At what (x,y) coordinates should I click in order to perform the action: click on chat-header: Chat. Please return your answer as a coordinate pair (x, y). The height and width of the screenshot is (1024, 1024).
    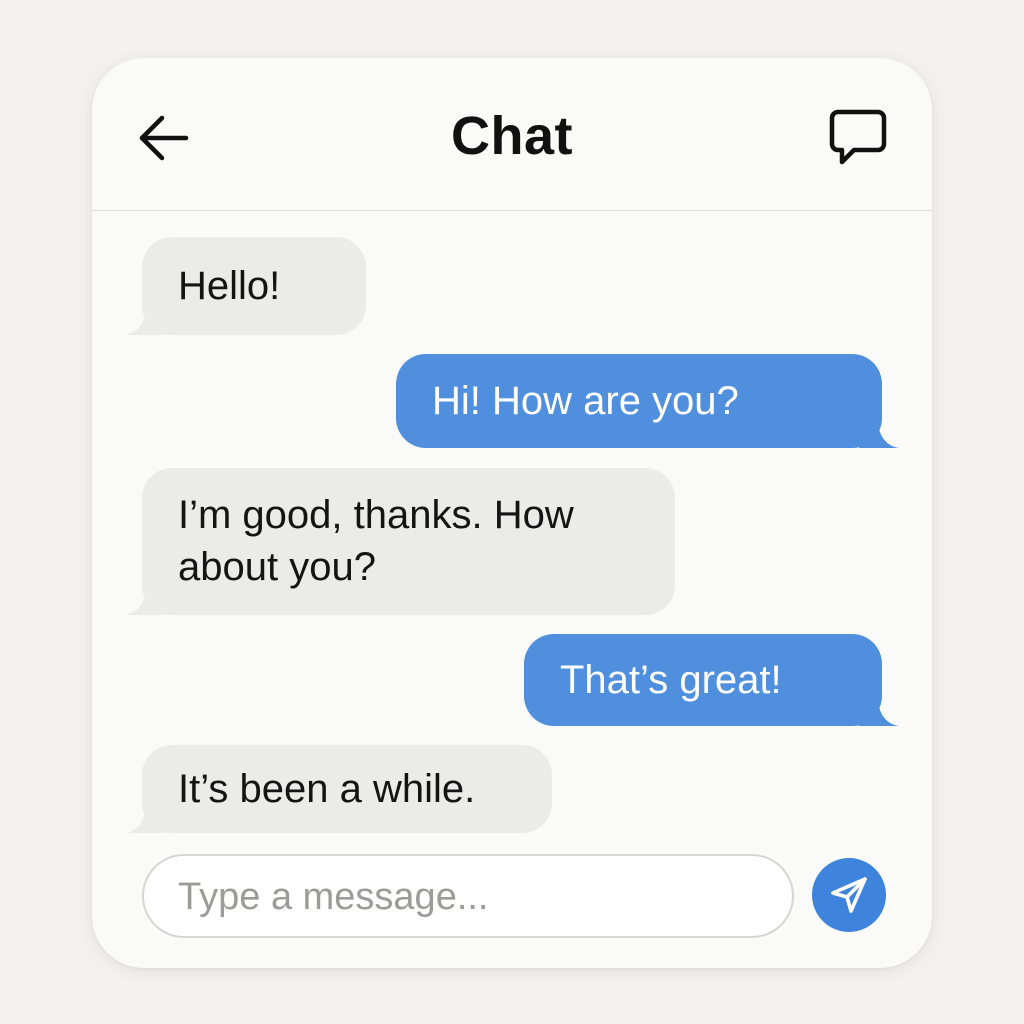
    Looking at the image, I should click on (512, 134).